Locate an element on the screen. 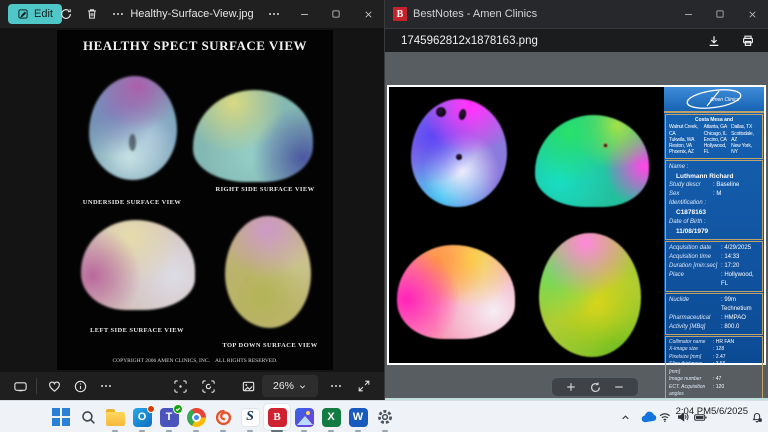  search-button is located at coordinates (88, 417).